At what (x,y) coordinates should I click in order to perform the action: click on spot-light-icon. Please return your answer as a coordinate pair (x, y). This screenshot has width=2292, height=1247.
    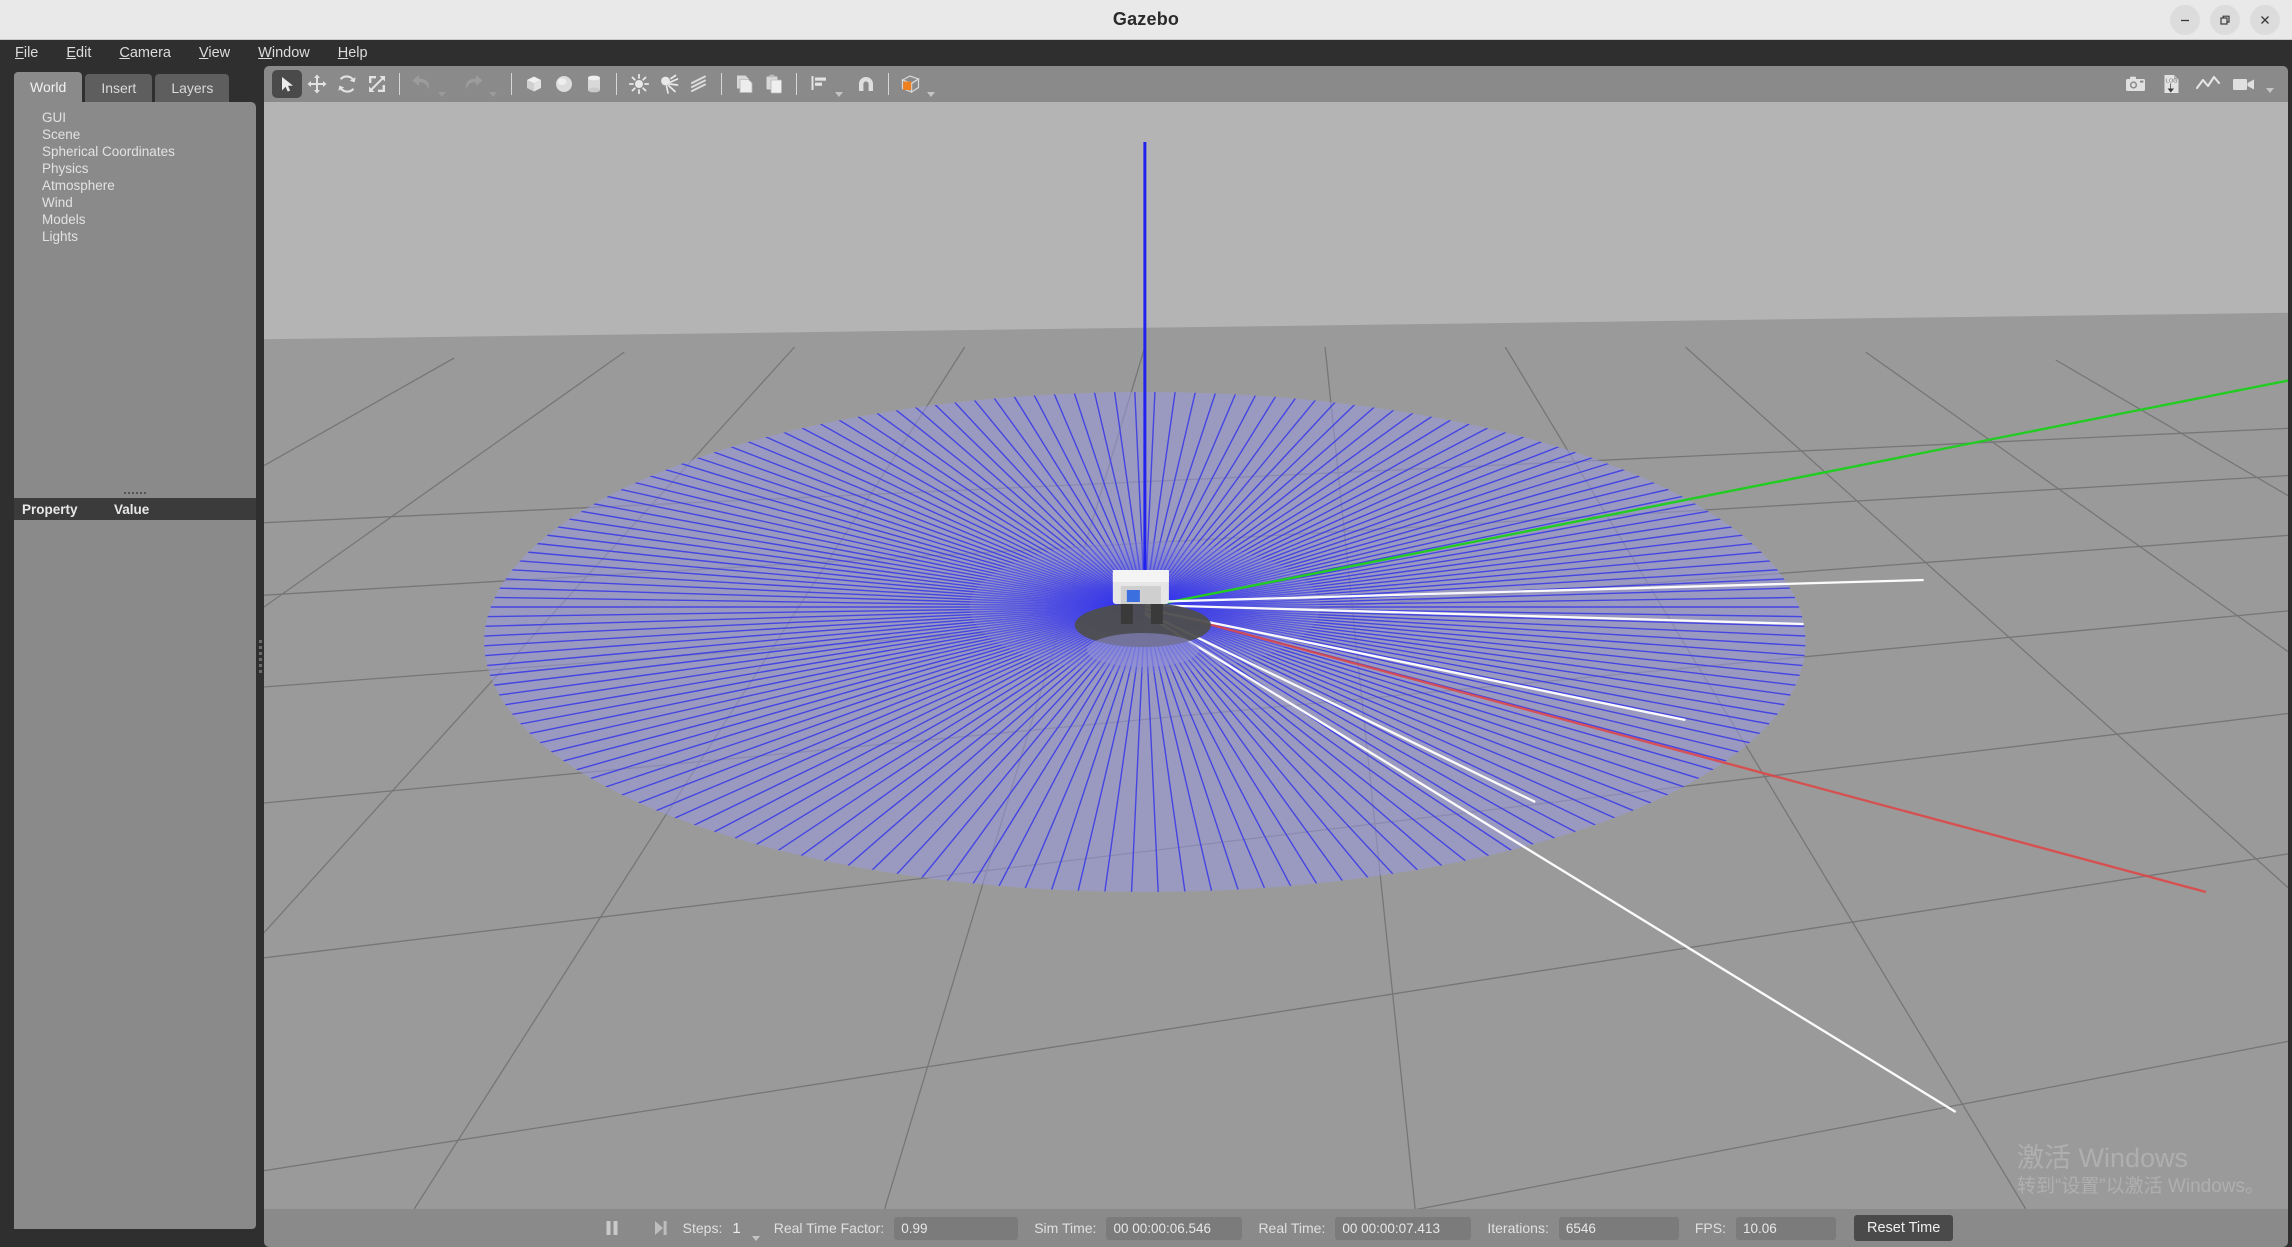
    Looking at the image, I should click on (670, 84).